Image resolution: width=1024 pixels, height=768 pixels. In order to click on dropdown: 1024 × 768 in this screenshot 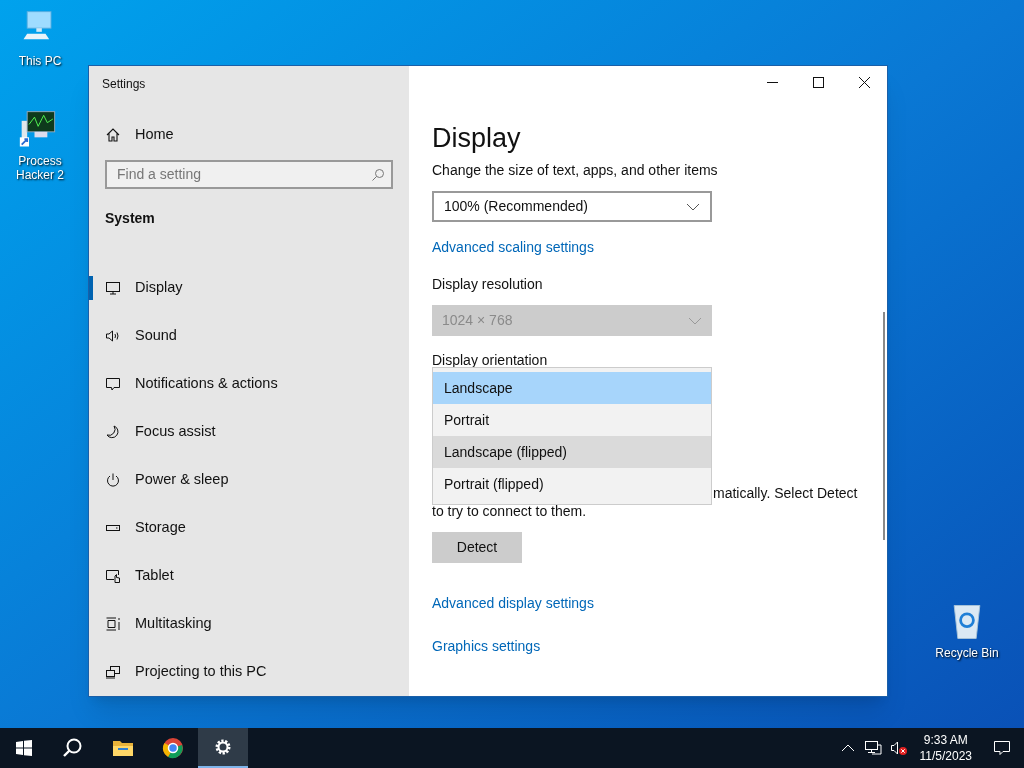, I will do `click(572, 320)`.